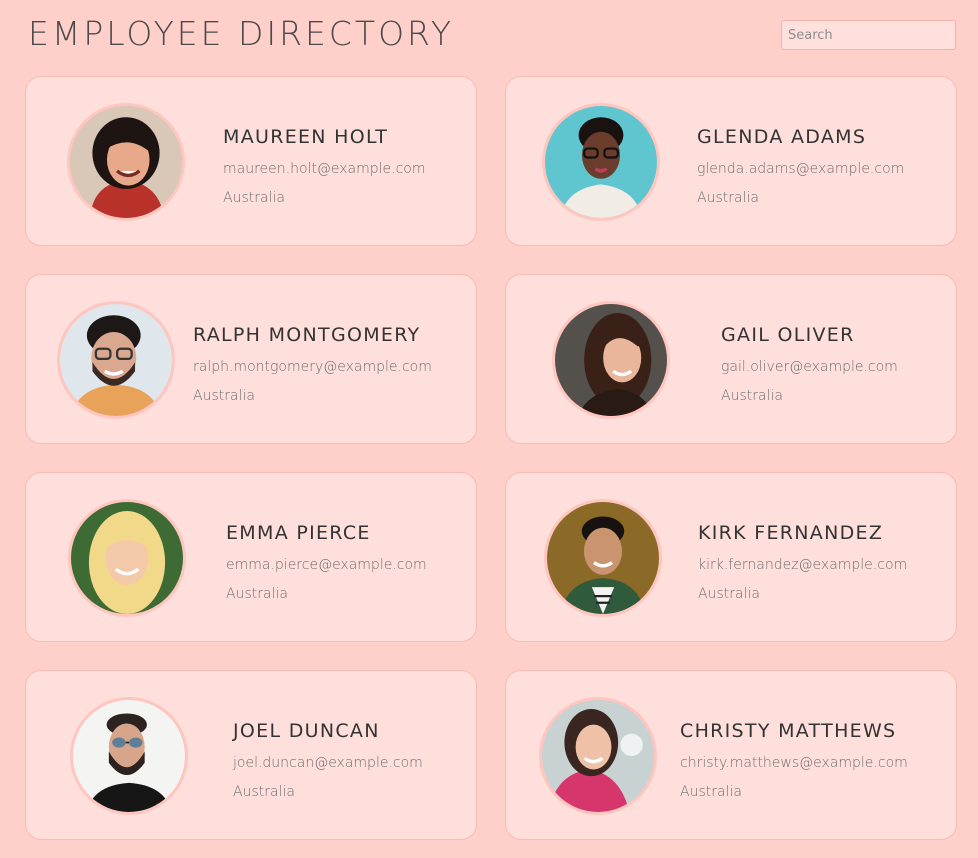 This screenshot has width=978, height=858. I want to click on employee-email: glenda.adams@example.com, so click(801, 169).